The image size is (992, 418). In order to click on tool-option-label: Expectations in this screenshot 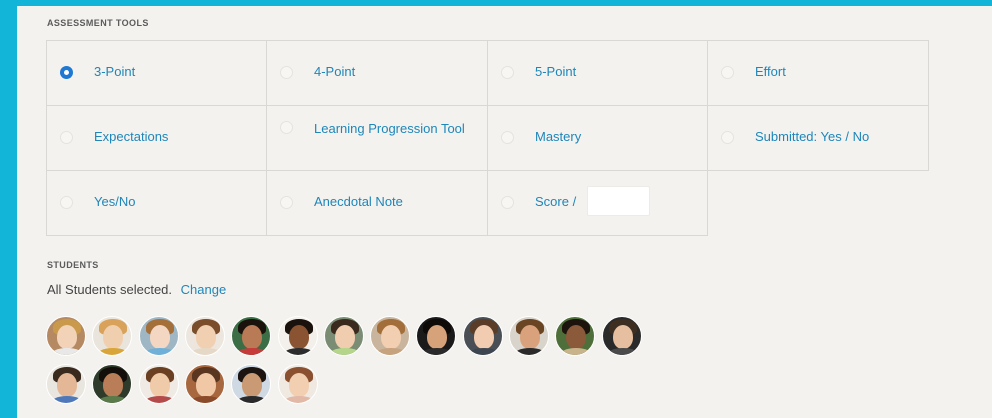, I will do `click(131, 136)`.